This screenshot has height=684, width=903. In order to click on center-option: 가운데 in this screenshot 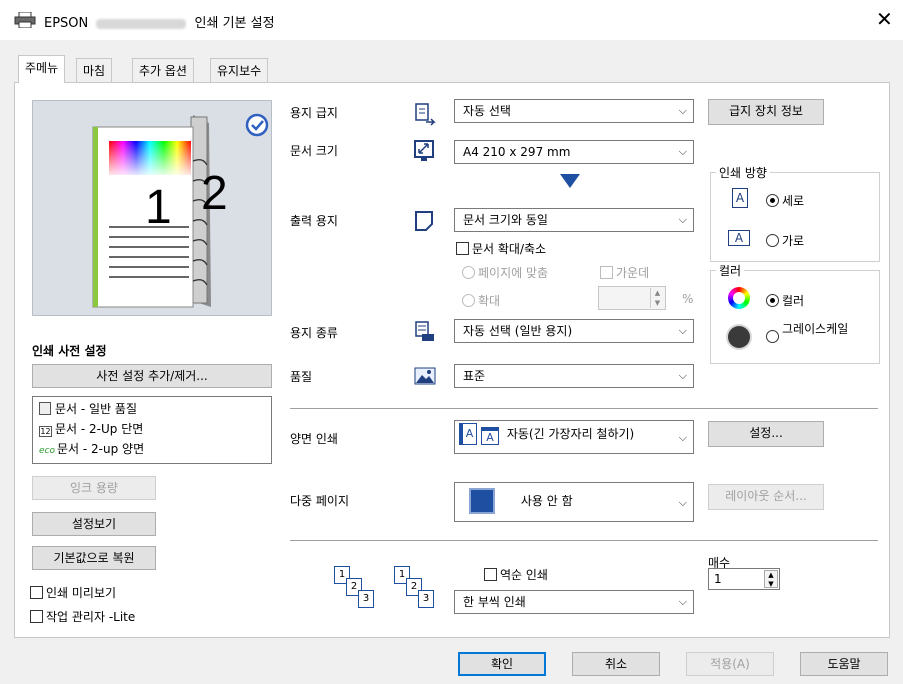, I will do `click(624, 272)`.